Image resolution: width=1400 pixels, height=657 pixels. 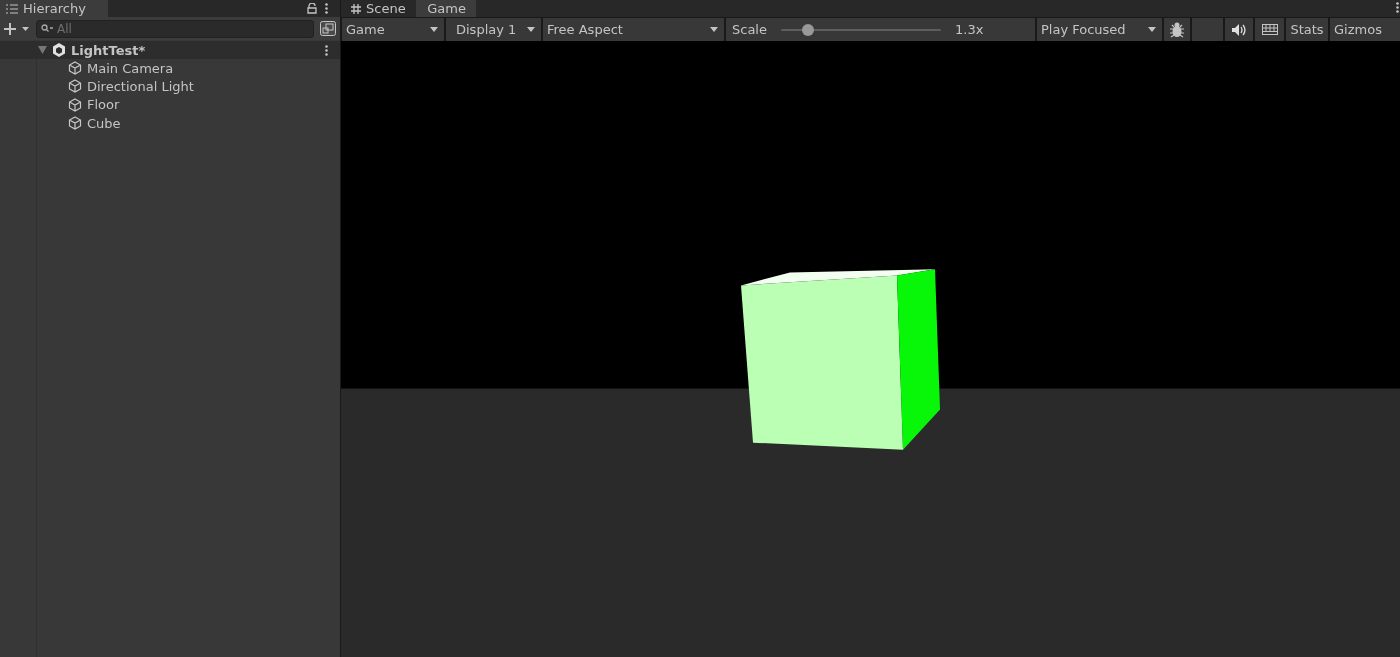 What do you see at coordinates (54, 8) in the screenshot?
I see `hierarchy-tab: Hierarchy` at bounding box center [54, 8].